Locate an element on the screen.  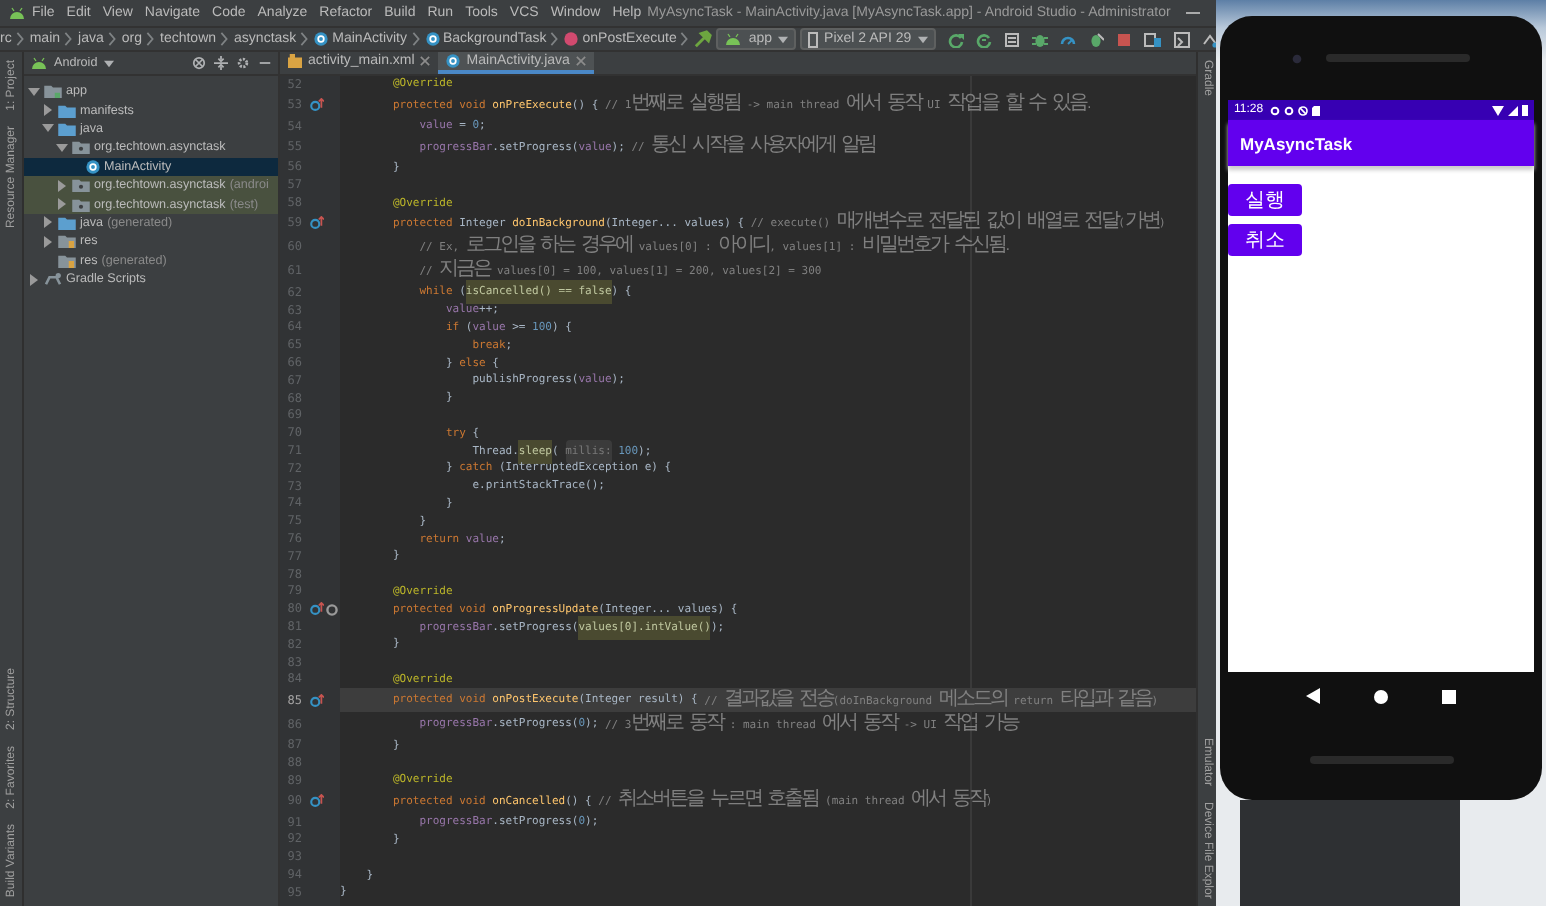
recents-icon is located at coordinates (1449, 696).